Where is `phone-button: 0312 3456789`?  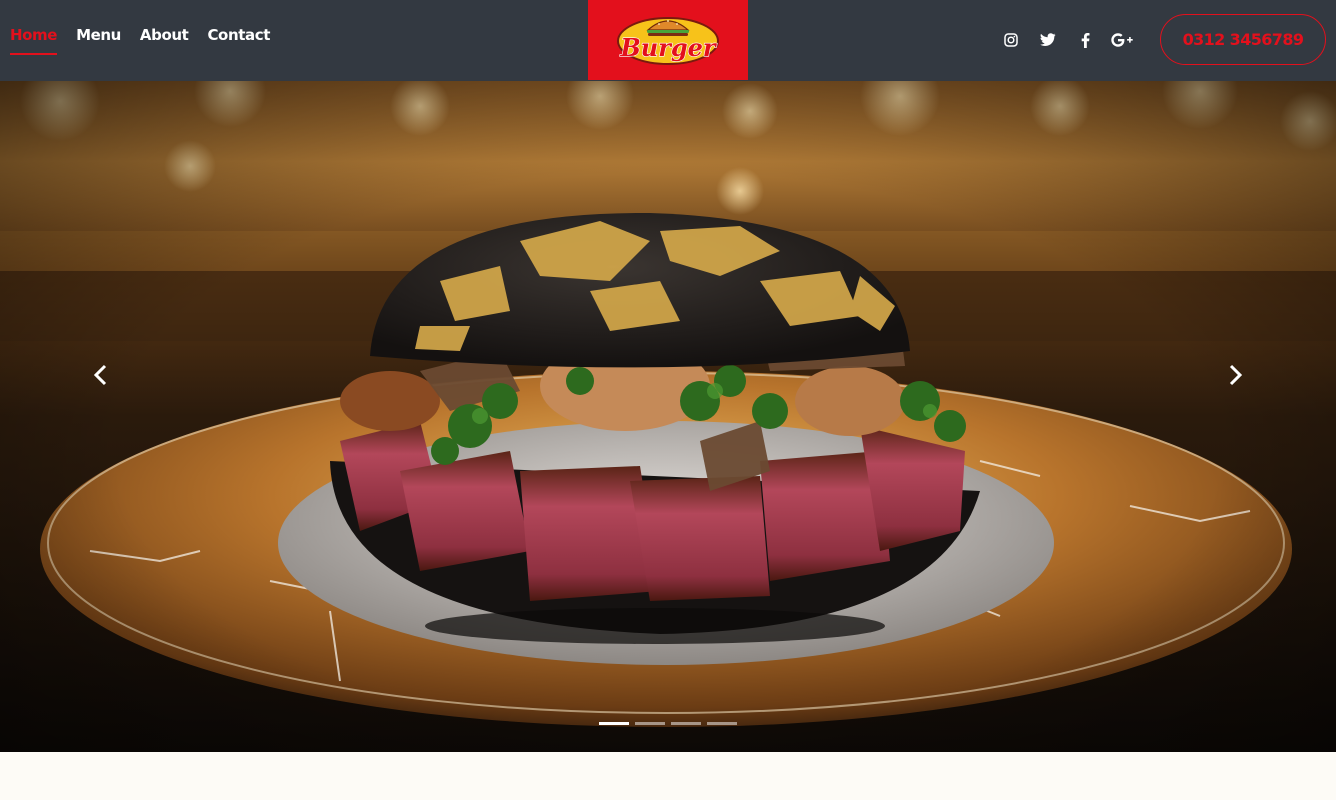
phone-button: 0312 3456789 is located at coordinates (1243, 39).